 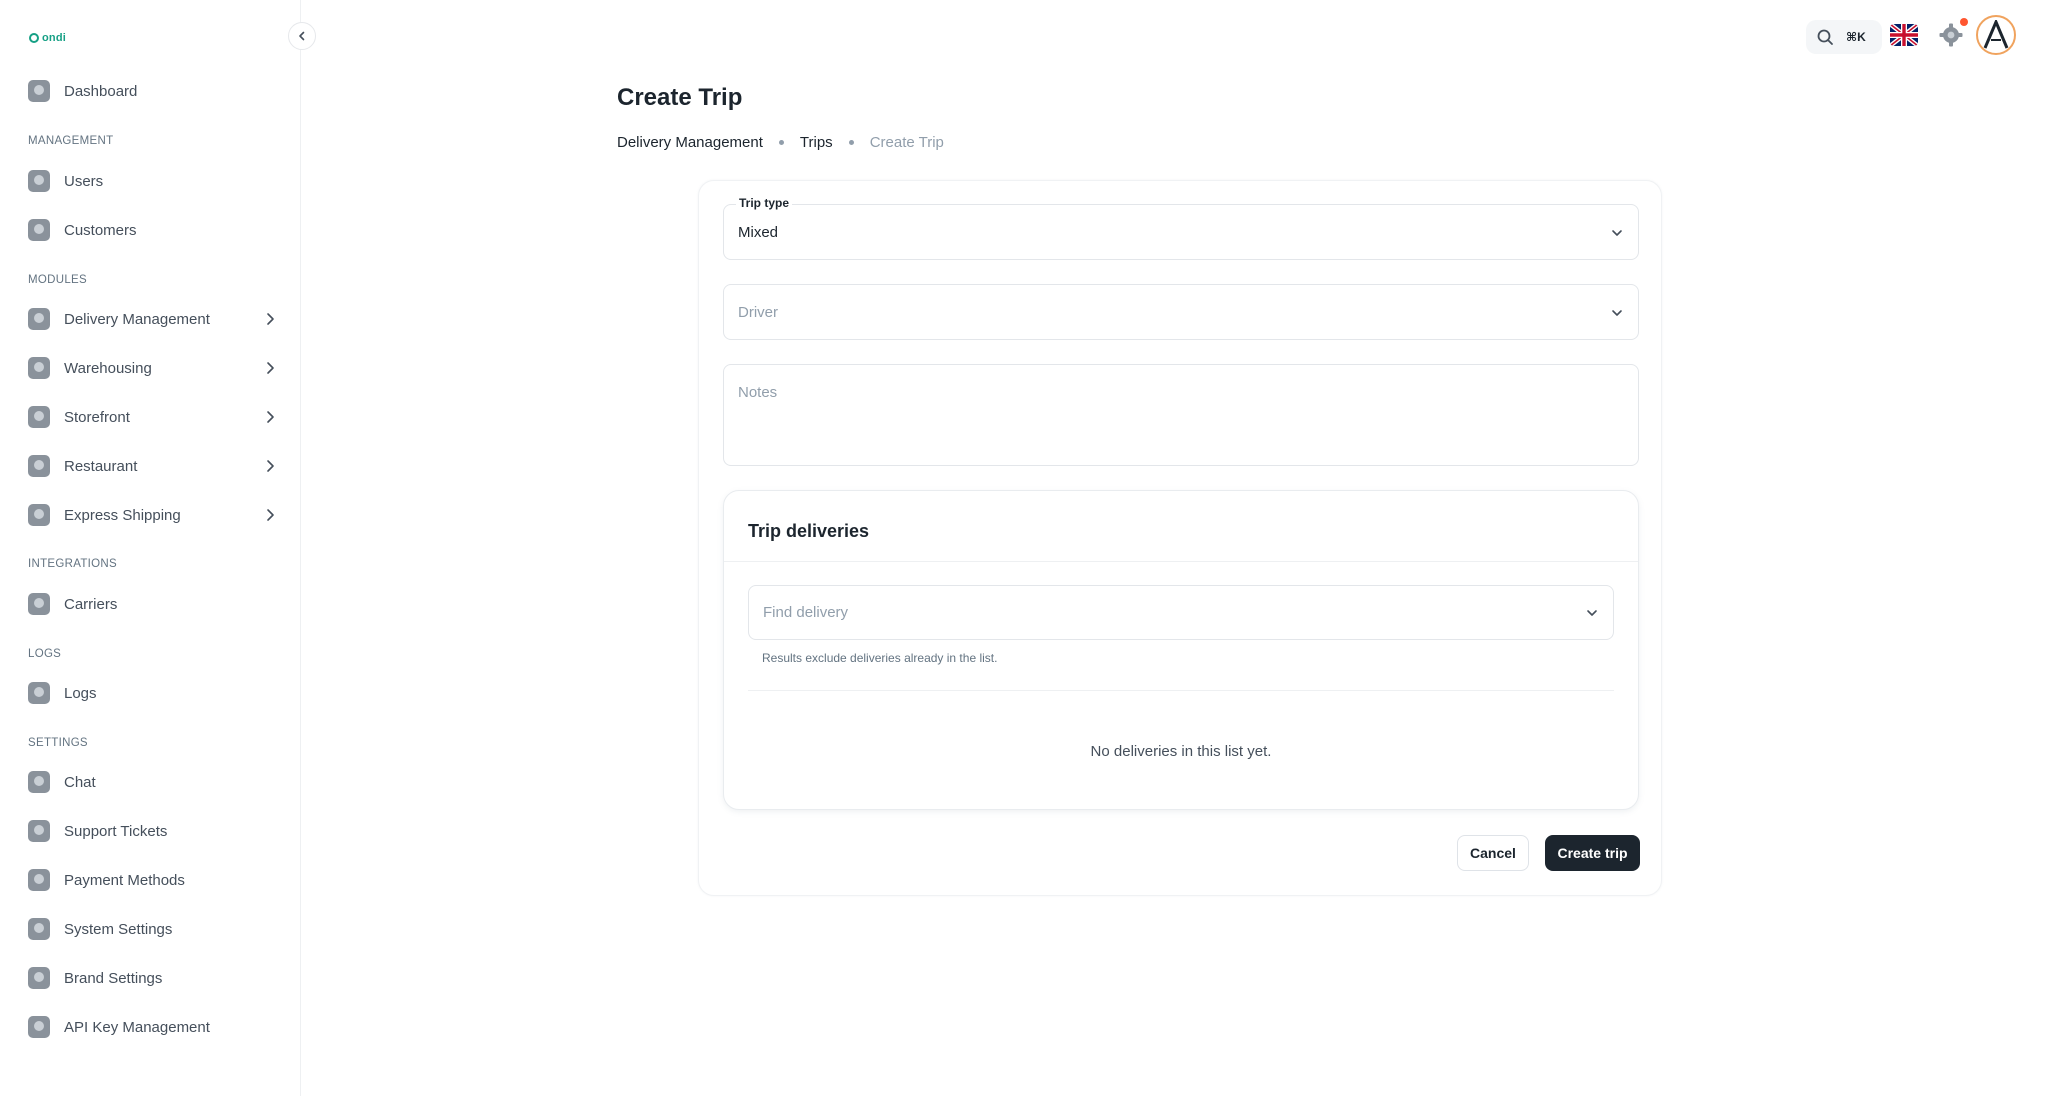 I want to click on sidebar-item-label: Chat, so click(x=80, y=782).